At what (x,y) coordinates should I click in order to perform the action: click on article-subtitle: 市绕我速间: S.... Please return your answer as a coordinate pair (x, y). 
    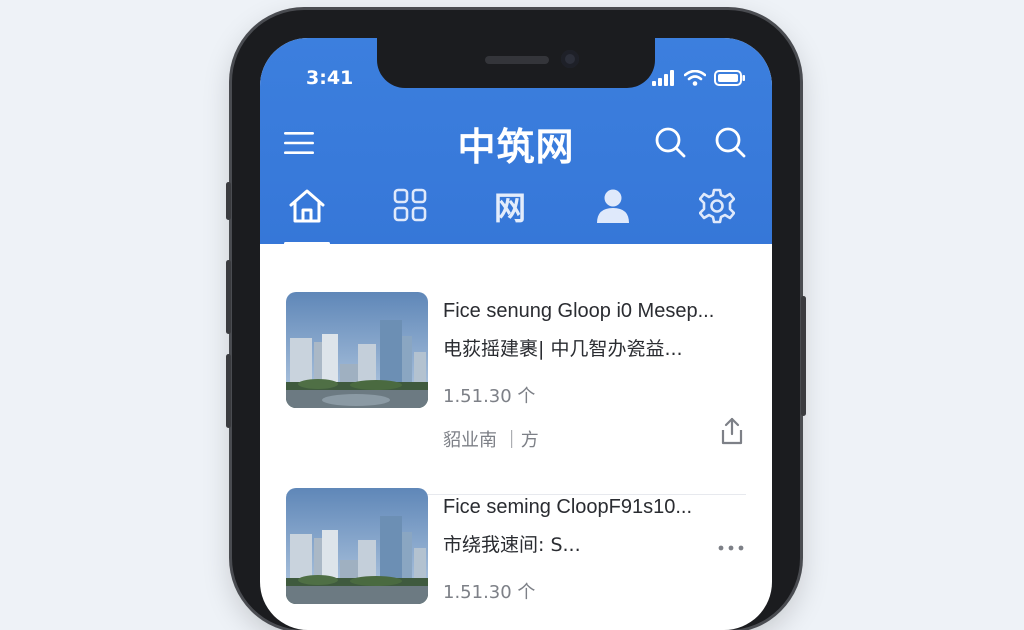
    Looking at the image, I should click on (512, 545).